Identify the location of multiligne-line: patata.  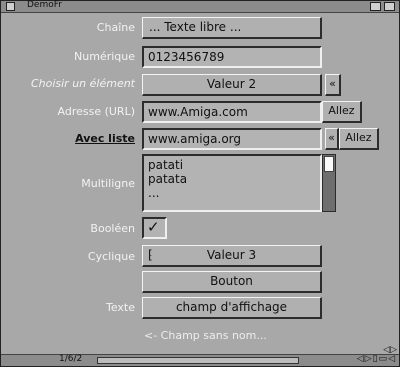
(168, 179).